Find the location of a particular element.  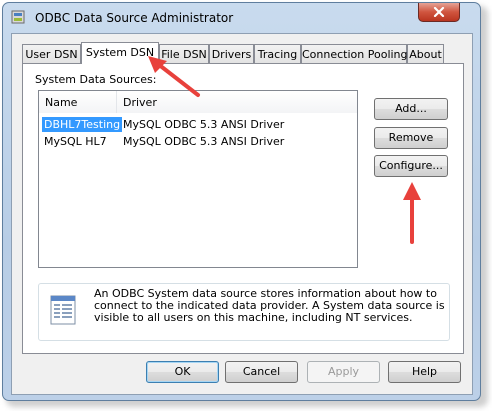

window-title: ODBC Data Source Administrator is located at coordinates (134, 18).